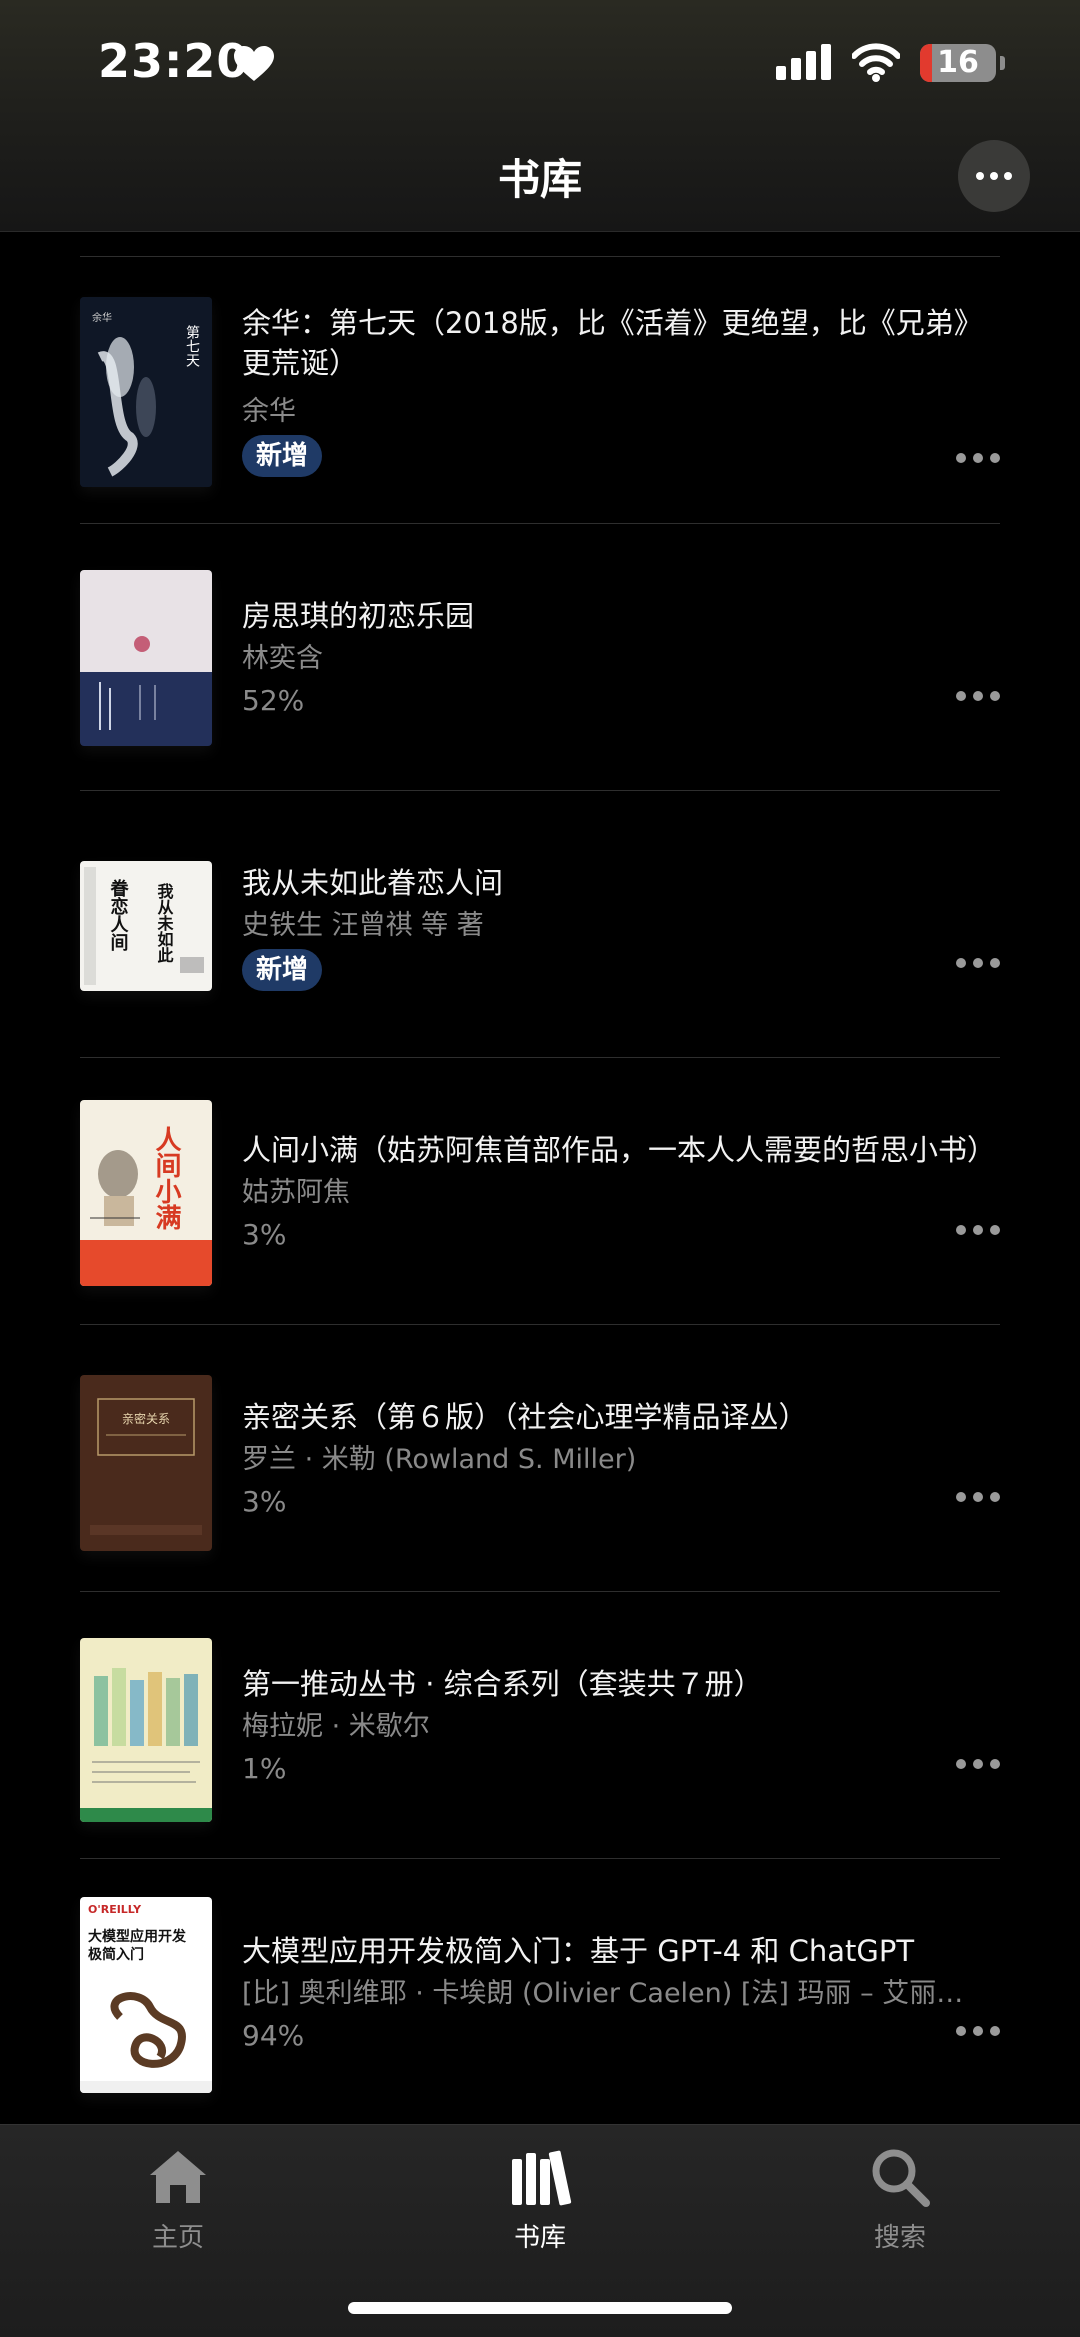  Describe the element at coordinates (540, 1191) in the screenshot. I see `book-item: 人间小满 人间小满（姑苏阿焦首部作品，一本人人需要的哲思小书） 姑苏阿焦 3%` at that location.